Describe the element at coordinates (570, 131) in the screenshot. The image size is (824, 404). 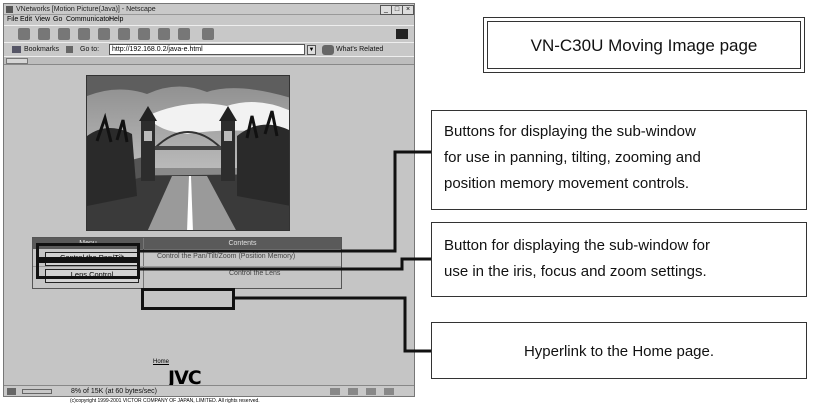
I see `pan-tilt-callout-line: Buttons for displaying the sub-window` at that location.